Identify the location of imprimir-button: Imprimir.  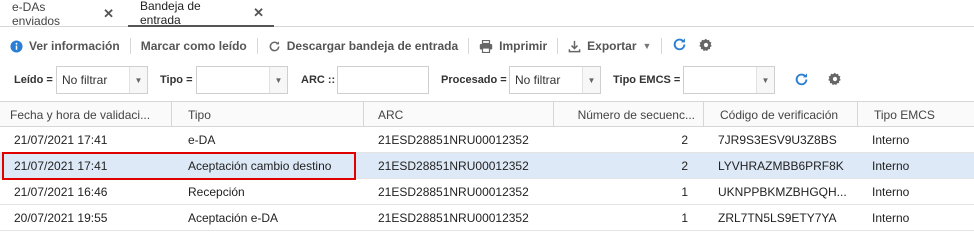
(513, 46).